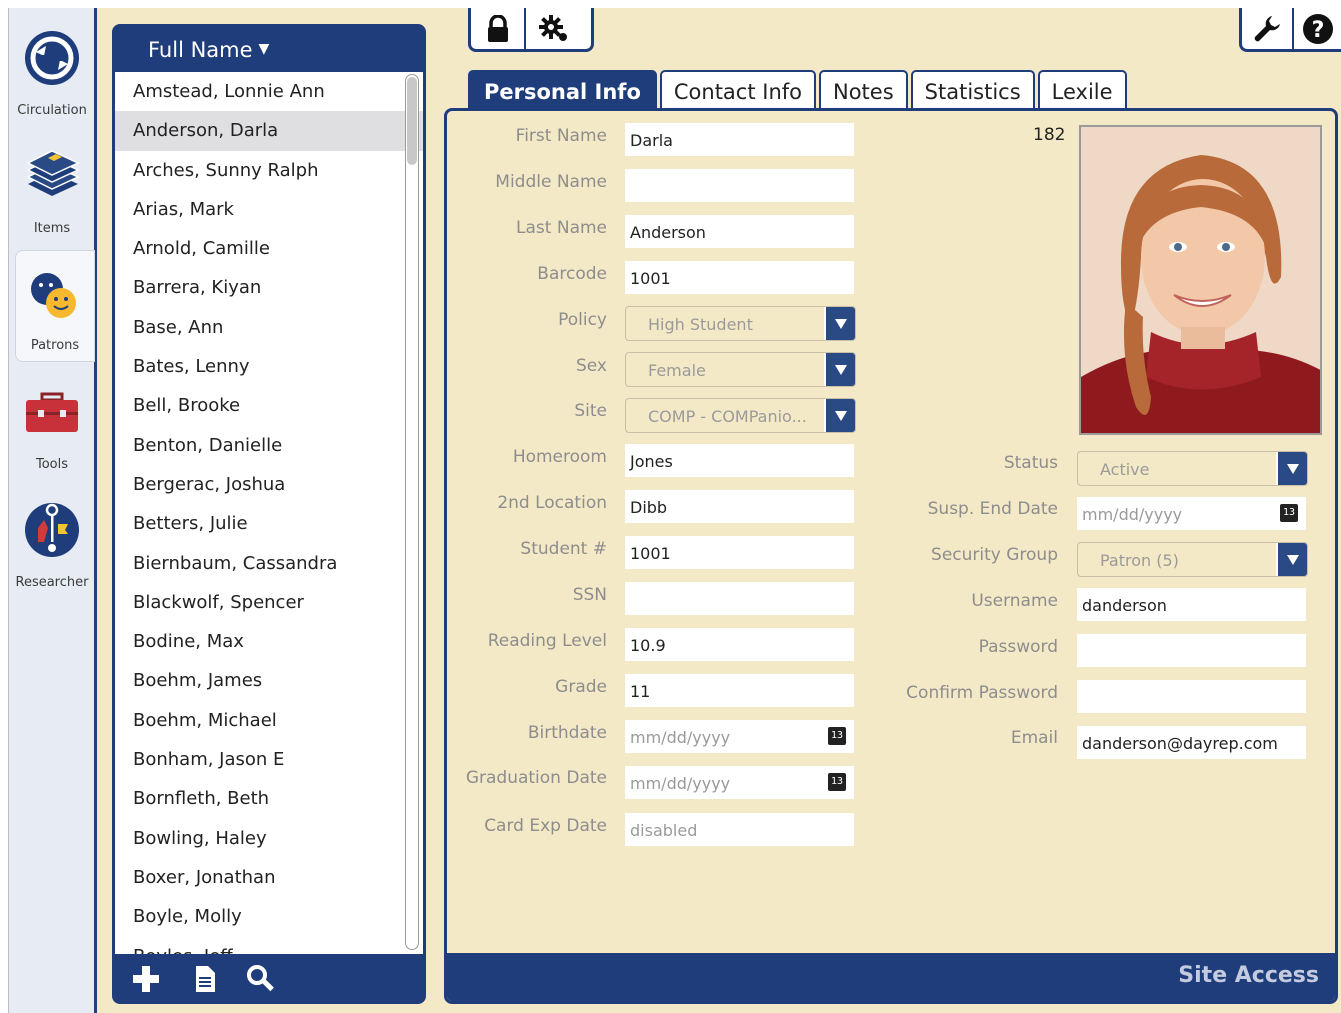  I want to click on settings-gear-icon, so click(552, 27).